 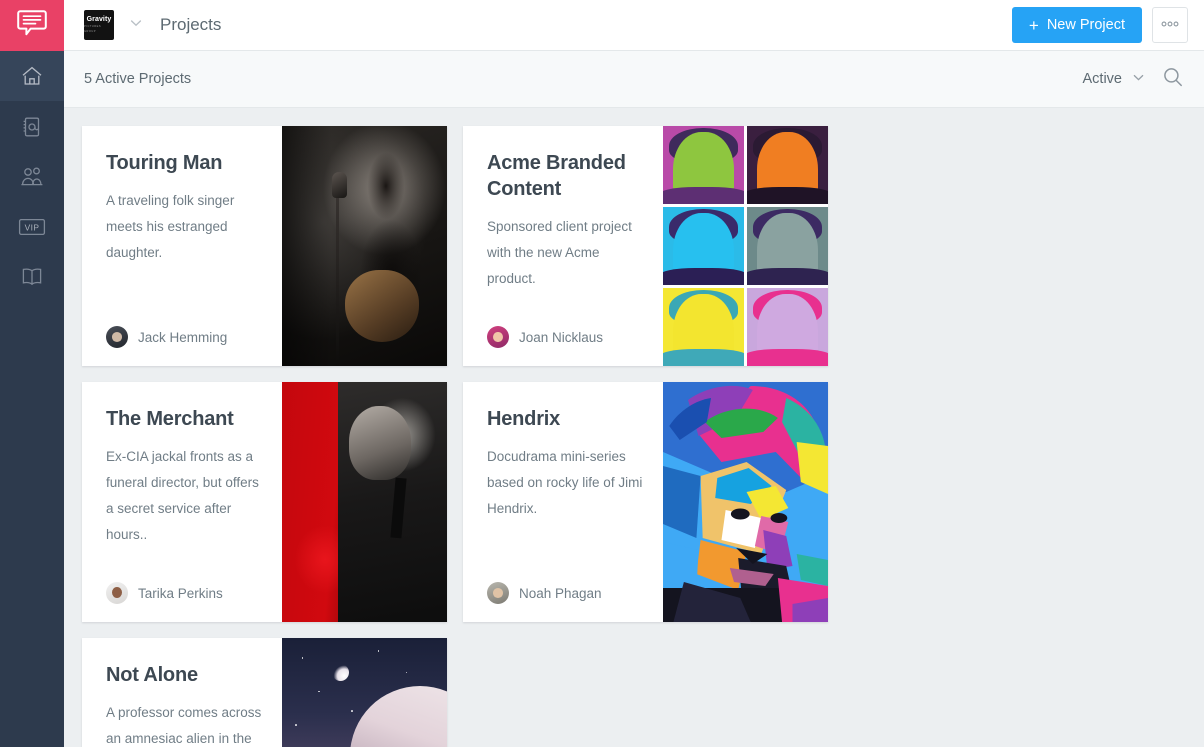 What do you see at coordinates (556, 176) in the screenshot?
I see `project-title: Acme Branded Content` at bounding box center [556, 176].